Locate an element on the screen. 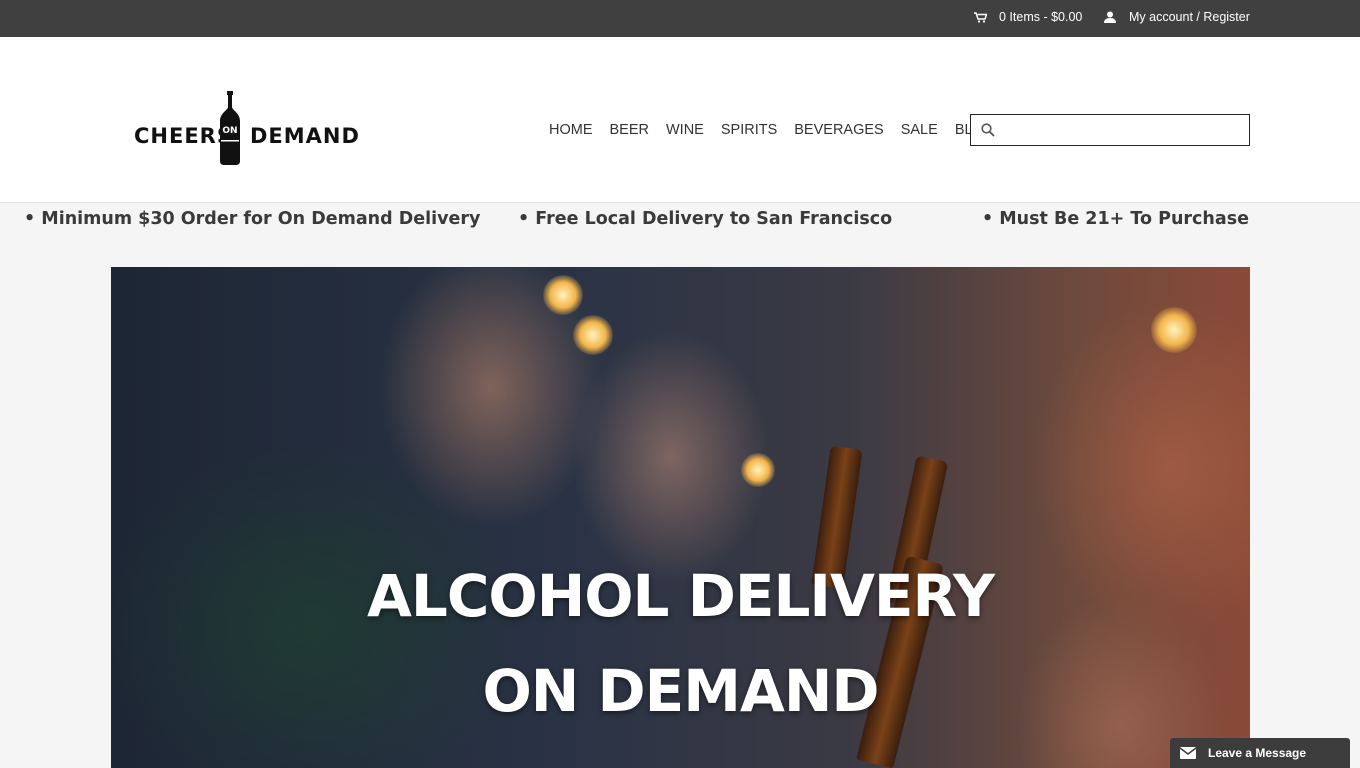 Image resolution: width=1360 pixels, height=768 pixels. nav-item-spirits: SPIRITS is located at coordinates (749, 130).